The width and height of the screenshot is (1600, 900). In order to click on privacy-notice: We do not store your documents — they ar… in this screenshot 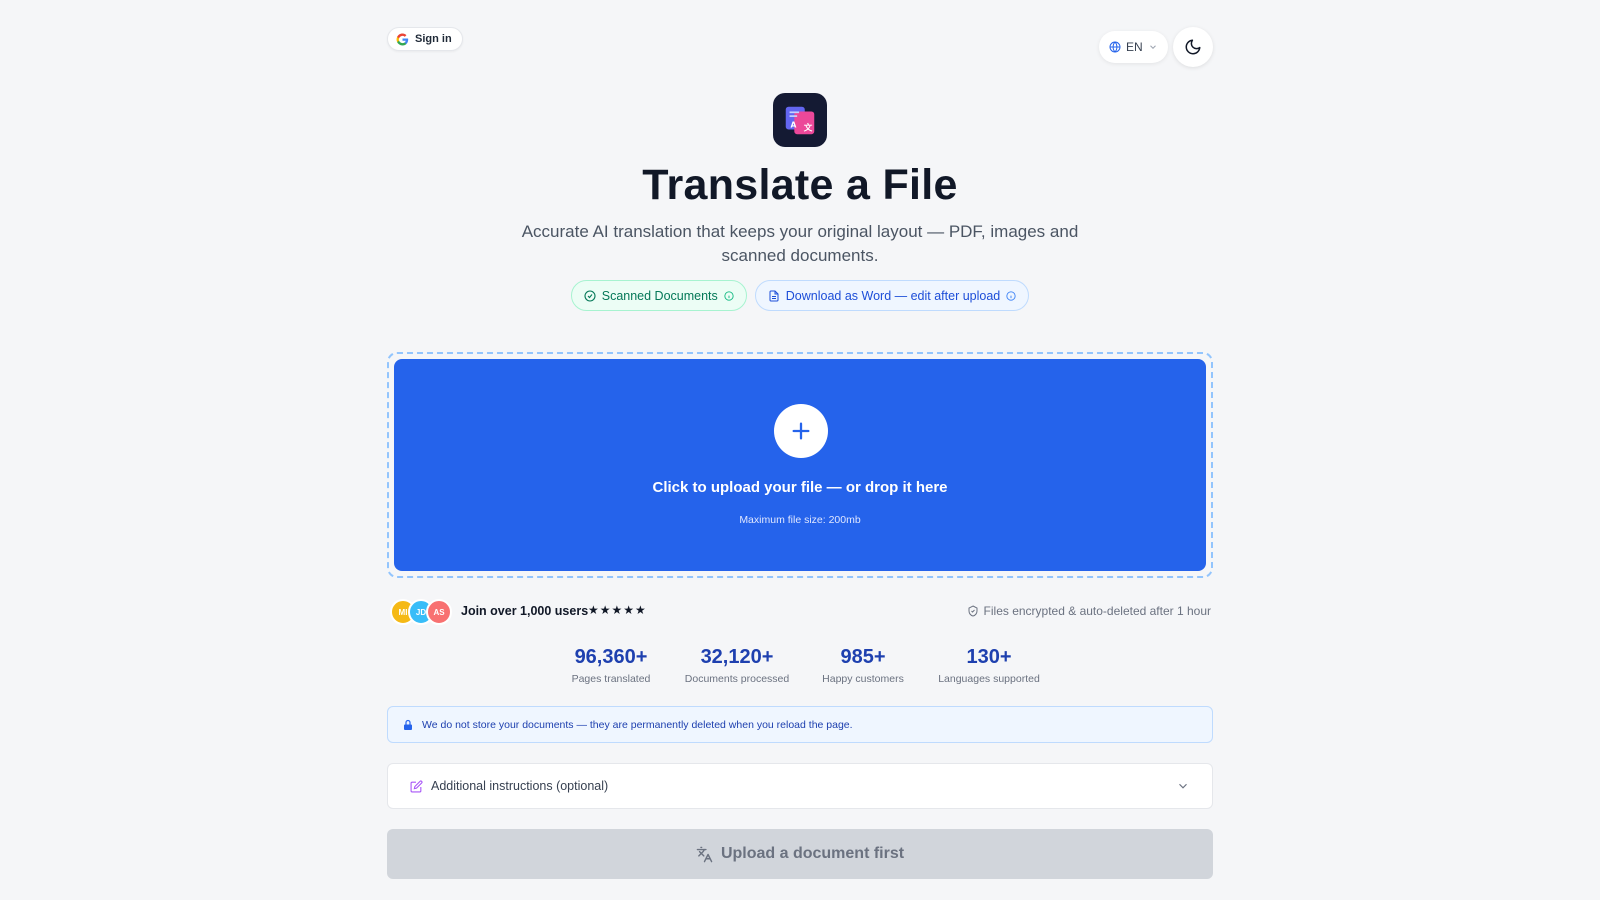, I will do `click(800, 724)`.